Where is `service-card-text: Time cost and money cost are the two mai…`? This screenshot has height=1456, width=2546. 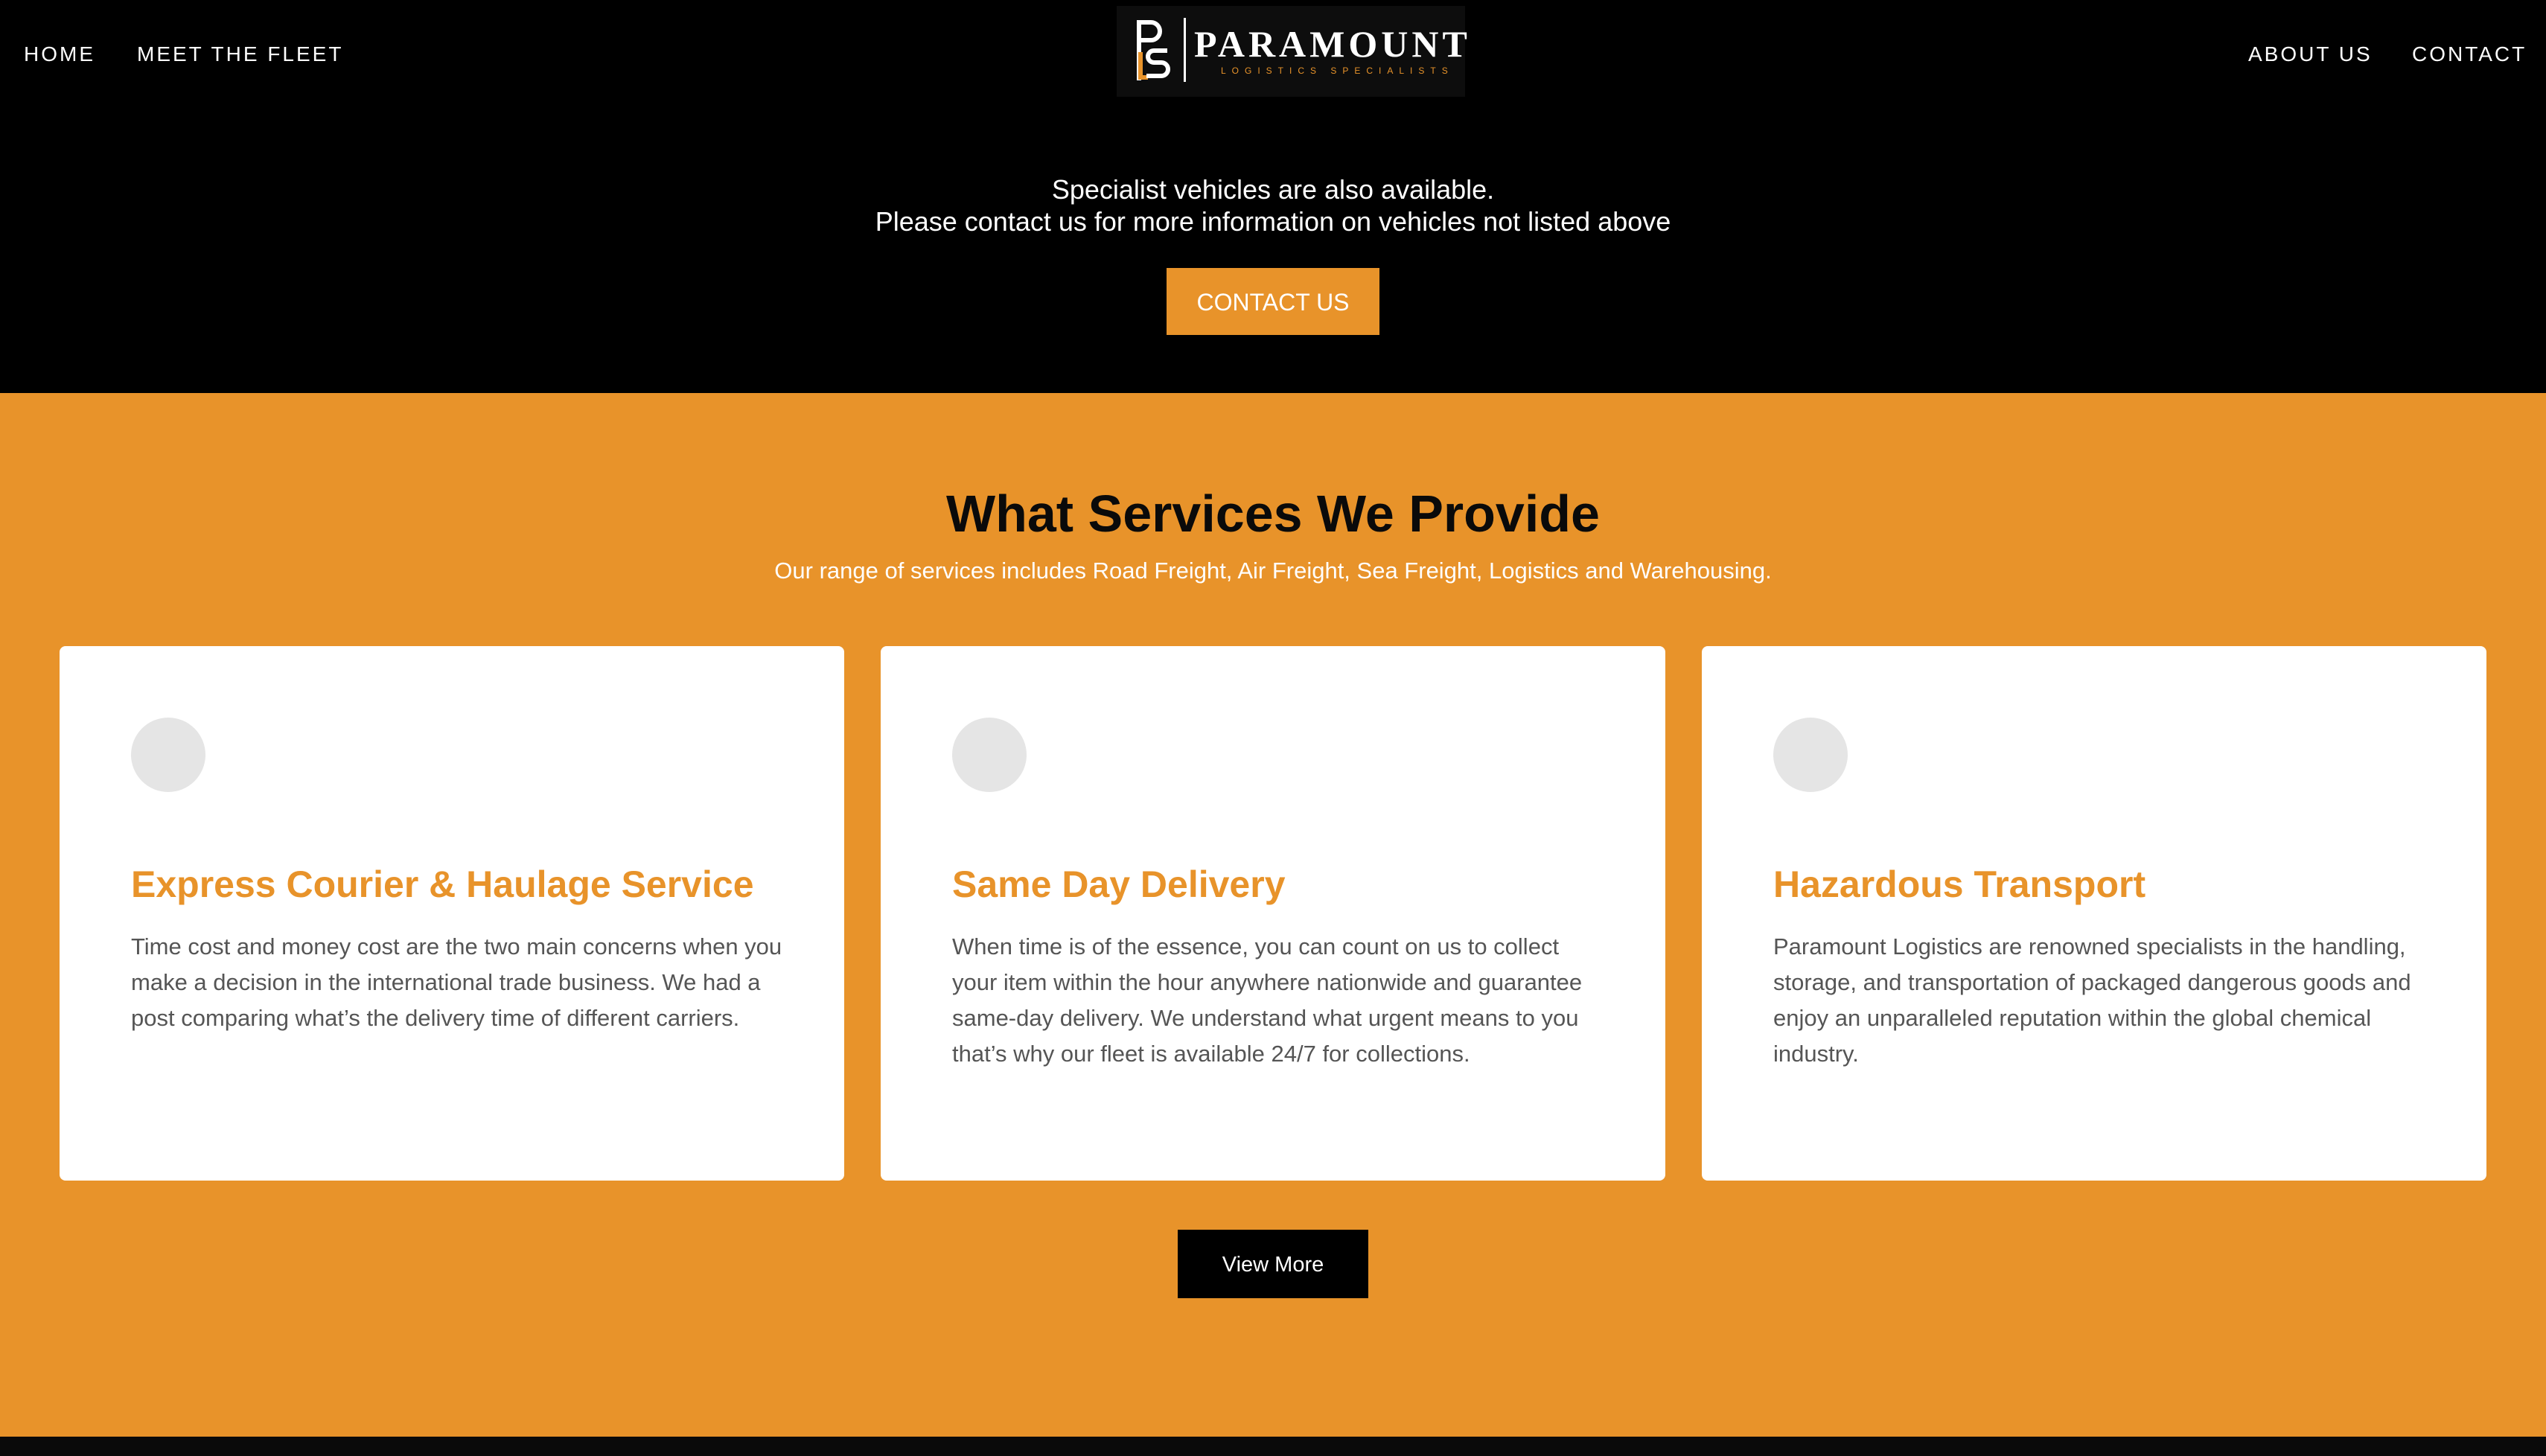 service-card-text: Time cost and money cost are the two mai… is located at coordinates (456, 982).